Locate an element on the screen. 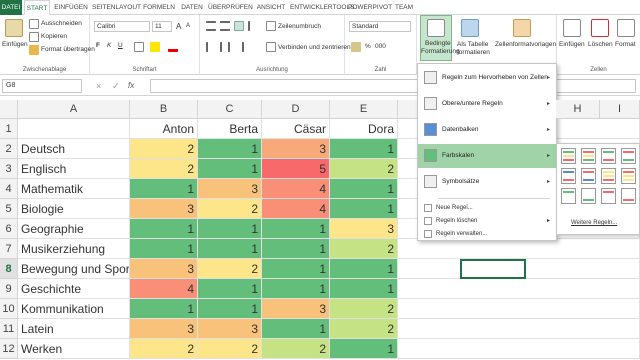  subject-cell: Bewegung und Sport is located at coordinates (74, 269).